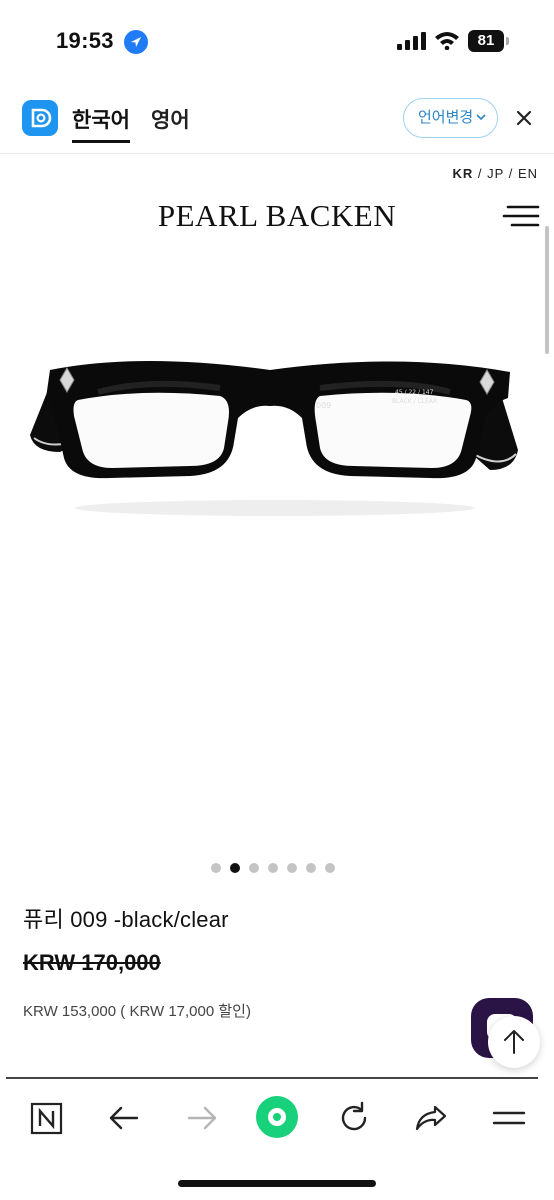 Image resolution: width=554 pixels, height=1200 pixels. I want to click on lang-kr: KR, so click(462, 173).